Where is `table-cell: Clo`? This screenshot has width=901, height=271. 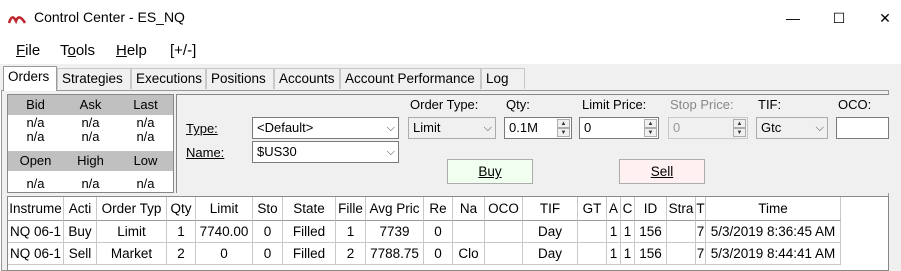 table-cell: Clo is located at coordinates (469, 254).